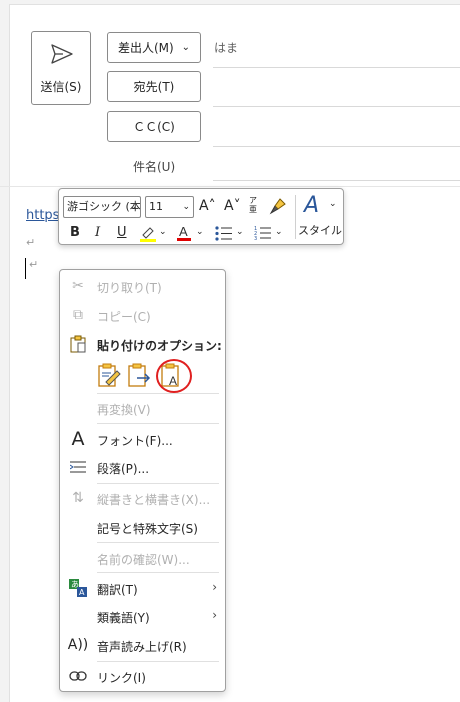 This screenshot has width=460, height=702. I want to click on from-value: はま, so click(226, 48).